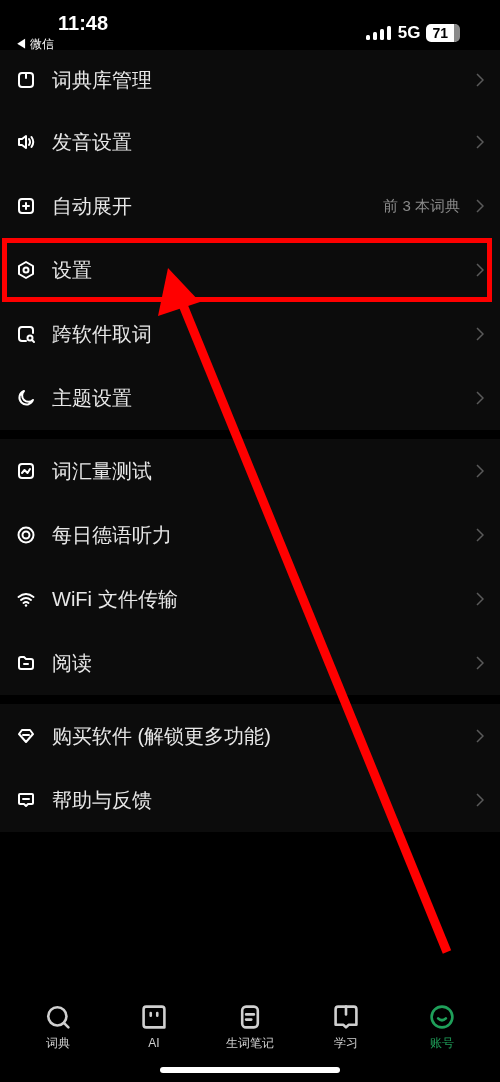 This screenshot has height=1082, width=500. I want to click on menu-item: WiFi 文件传输, so click(250, 599).